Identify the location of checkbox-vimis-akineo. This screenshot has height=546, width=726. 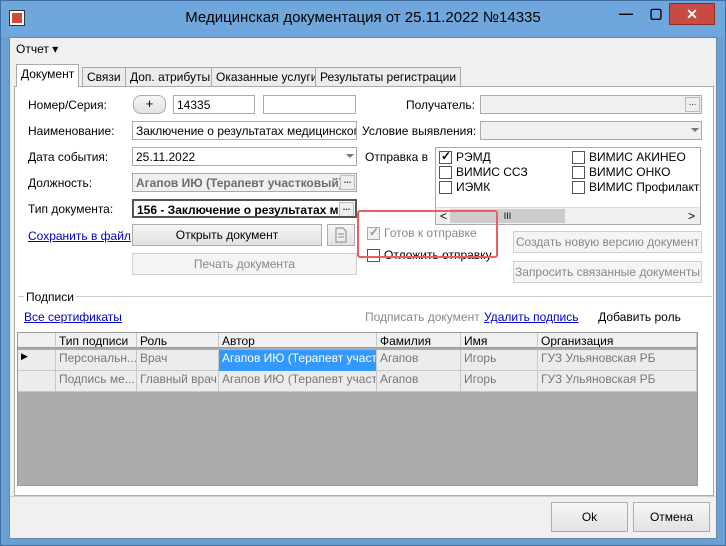
(578, 157).